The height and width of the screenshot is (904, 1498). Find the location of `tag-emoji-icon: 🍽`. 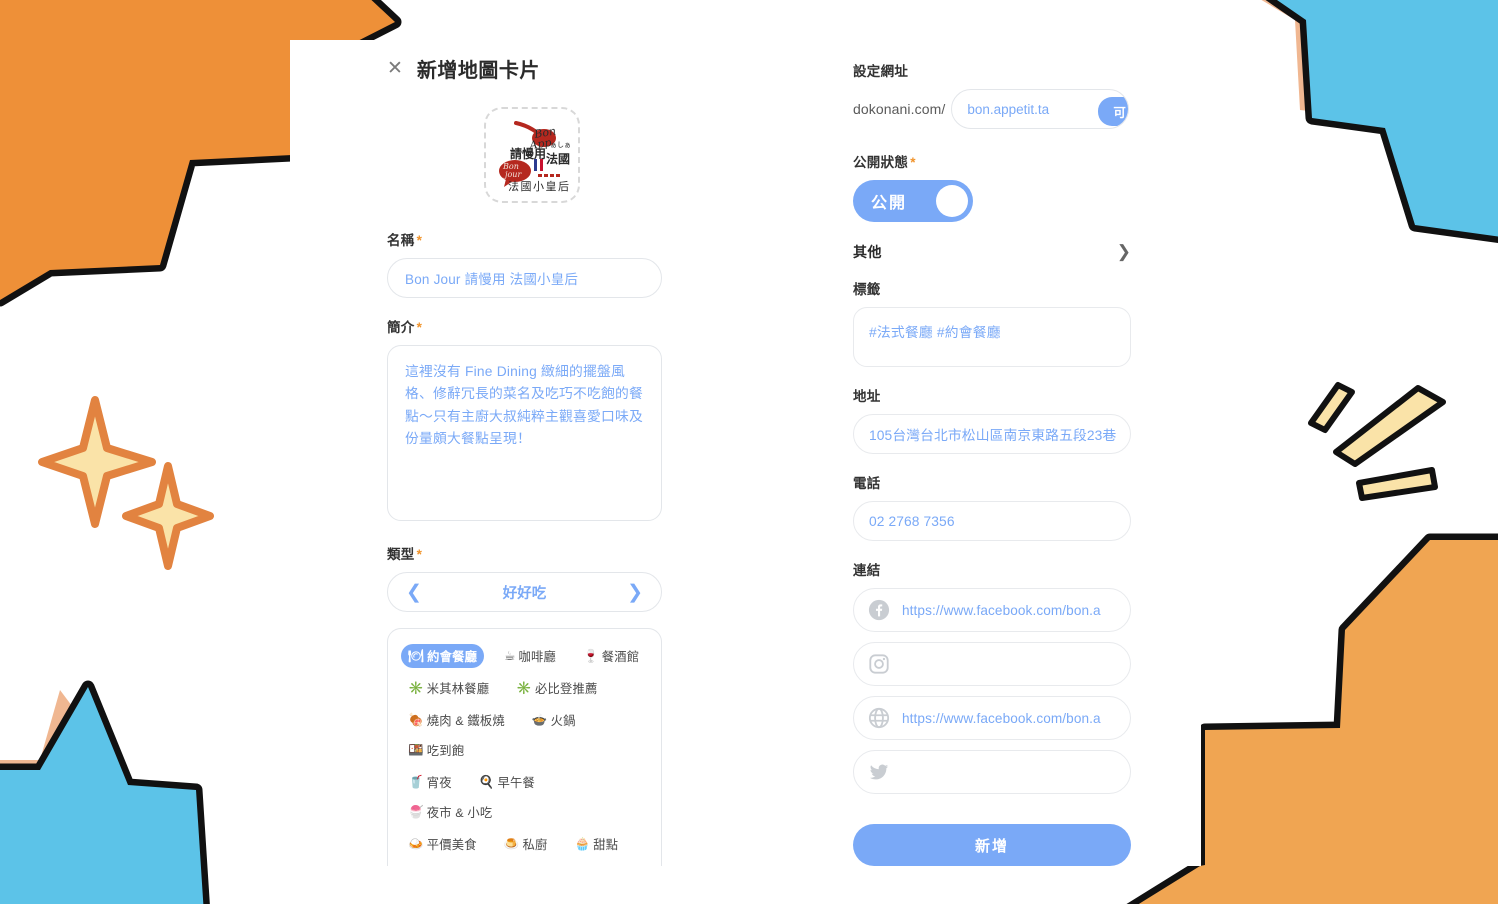

tag-emoji-icon: 🍽 is located at coordinates (416, 655).